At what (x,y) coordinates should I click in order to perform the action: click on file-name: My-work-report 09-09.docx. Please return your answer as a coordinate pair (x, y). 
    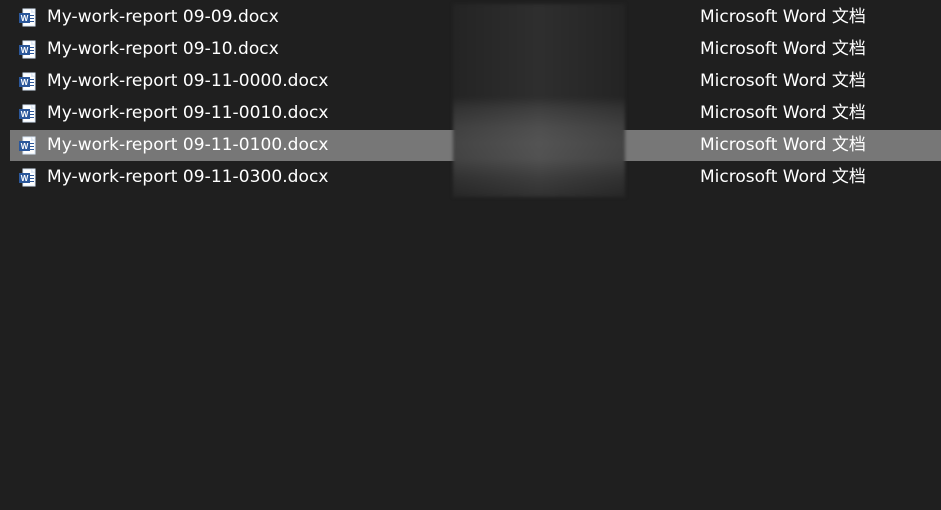
    Looking at the image, I should click on (163, 17).